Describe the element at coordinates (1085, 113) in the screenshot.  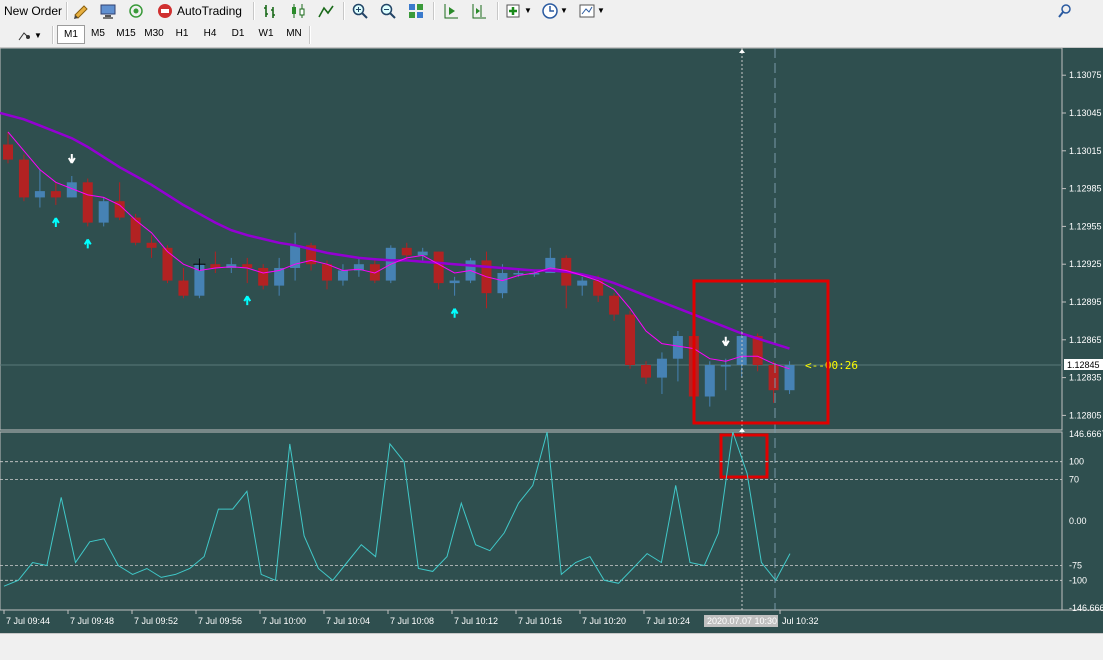
I see `price-axis-label: 1.13045` at that location.